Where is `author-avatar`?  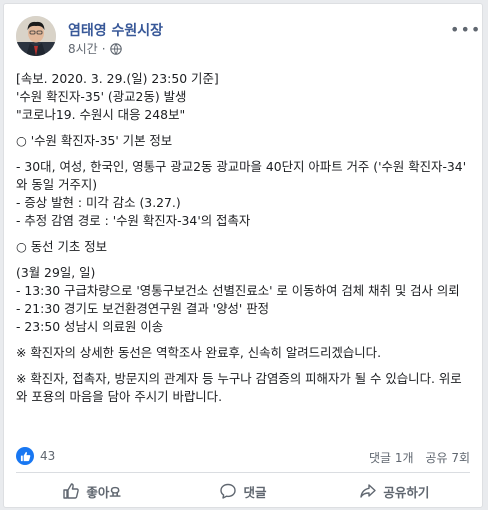 author-avatar is located at coordinates (36, 36).